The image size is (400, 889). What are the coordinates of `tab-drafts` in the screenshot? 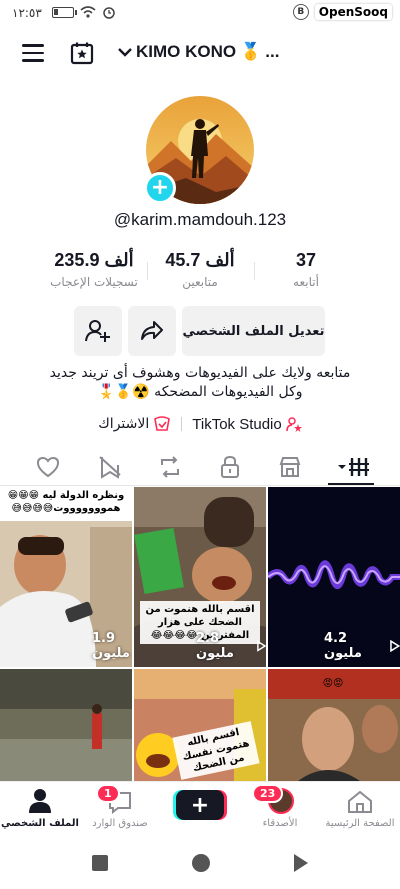 It's located at (110, 467).